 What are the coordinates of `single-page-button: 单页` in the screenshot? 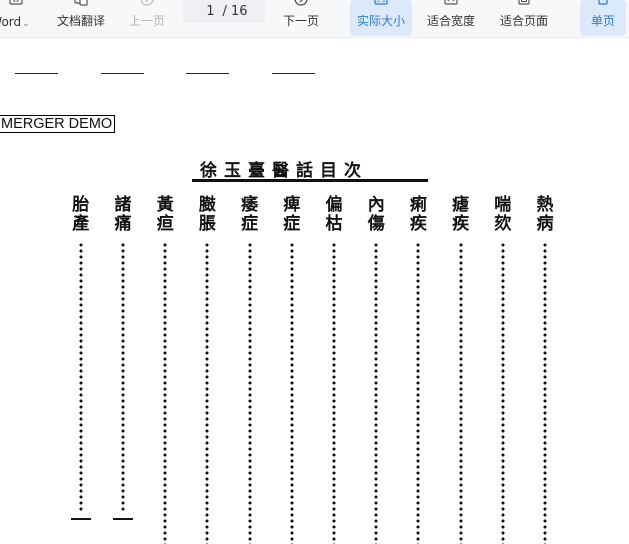 It's located at (603, 18).